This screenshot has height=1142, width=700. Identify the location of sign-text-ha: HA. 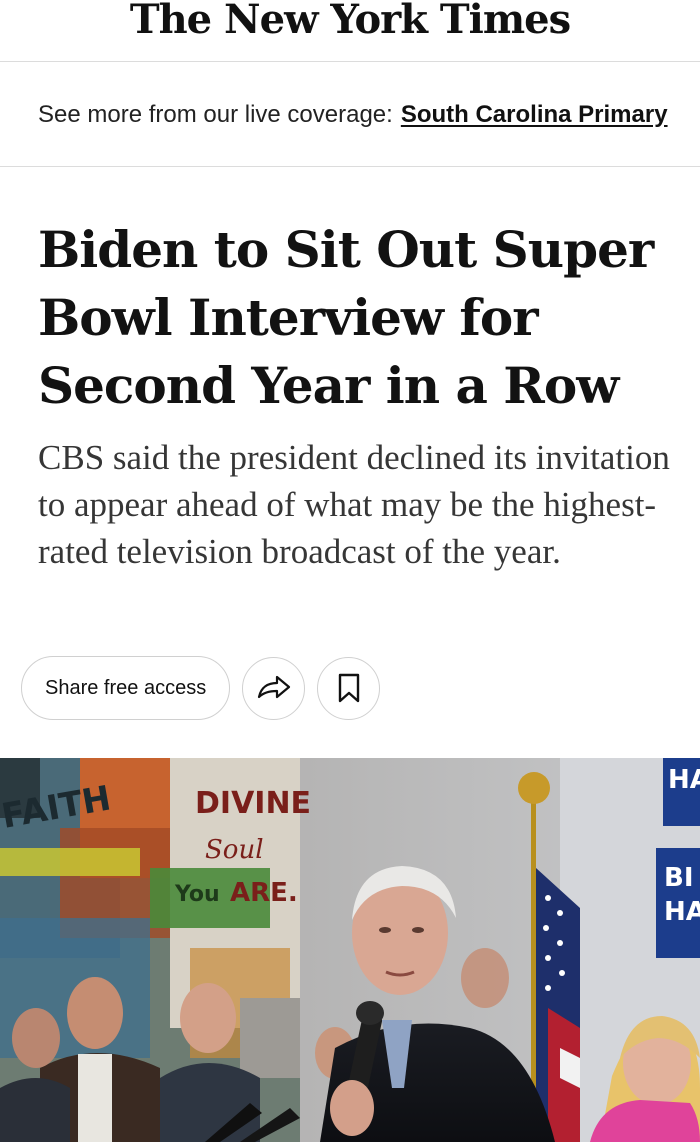
(682, 912).